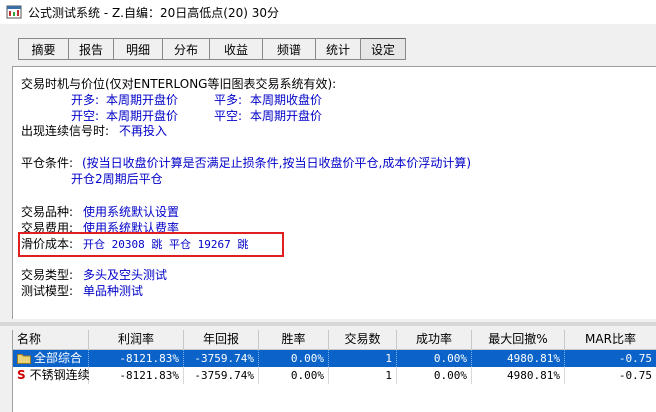 Image resolution: width=656 pixels, height=412 pixels. I want to click on tab-summary: 摘要, so click(43, 49).